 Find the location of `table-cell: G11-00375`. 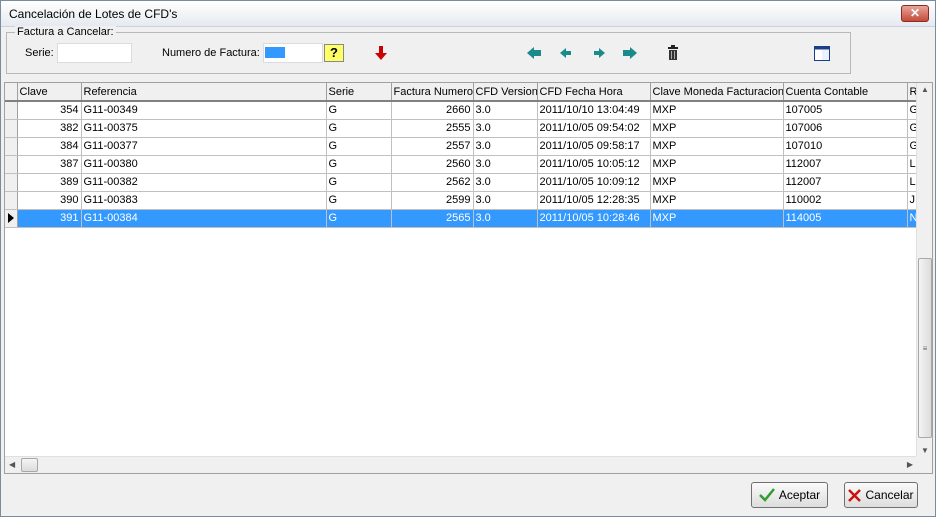

table-cell: G11-00375 is located at coordinates (204, 128).